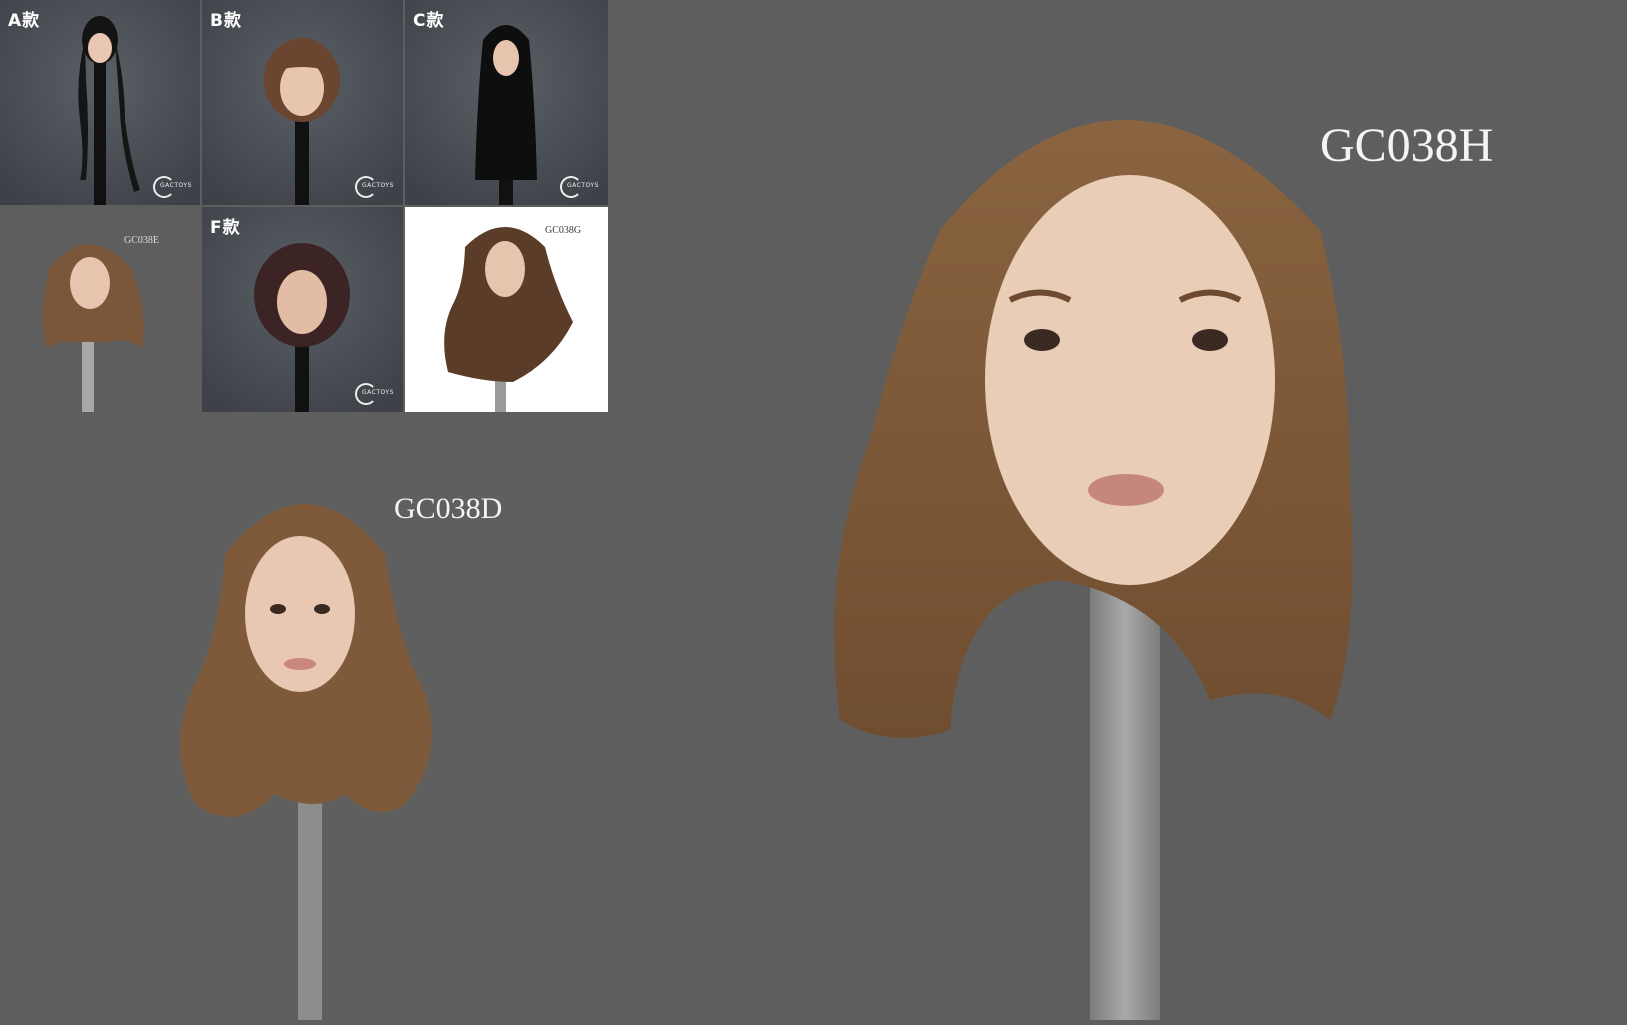 The height and width of the screenshot is (1025, 1627). What do you see at coordinates (1407, 145) in the screenshot?
I see `panel-code-h: GC038H` at bounding box center [1407, 145].